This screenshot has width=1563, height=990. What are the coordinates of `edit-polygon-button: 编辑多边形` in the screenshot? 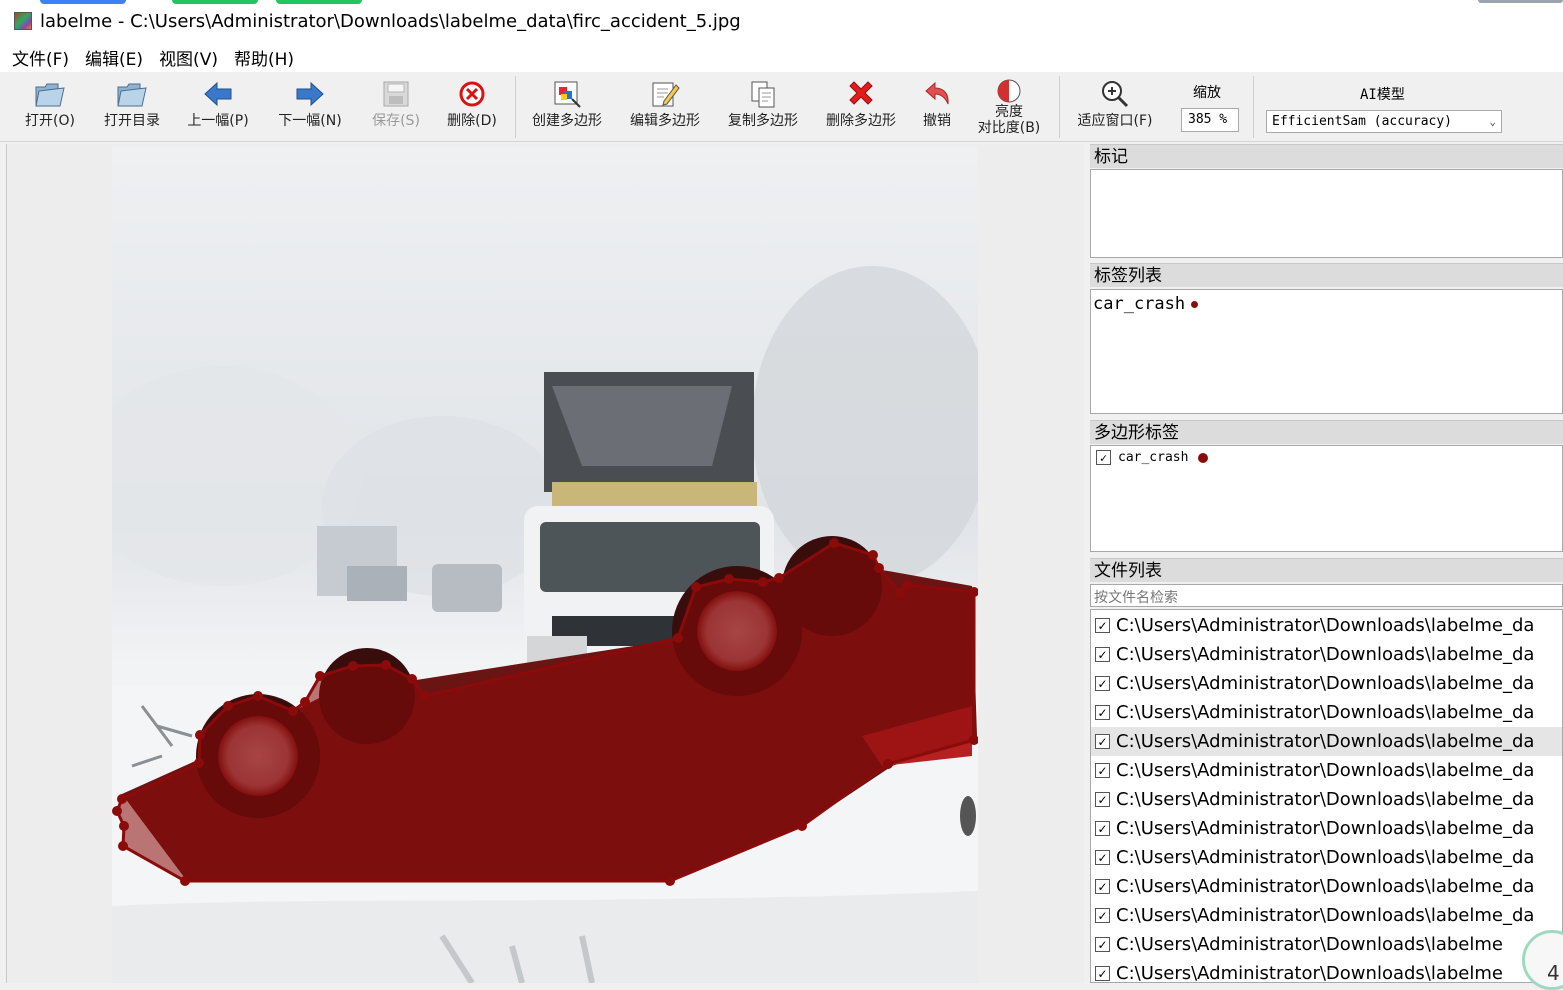 It's located at (665, 108).